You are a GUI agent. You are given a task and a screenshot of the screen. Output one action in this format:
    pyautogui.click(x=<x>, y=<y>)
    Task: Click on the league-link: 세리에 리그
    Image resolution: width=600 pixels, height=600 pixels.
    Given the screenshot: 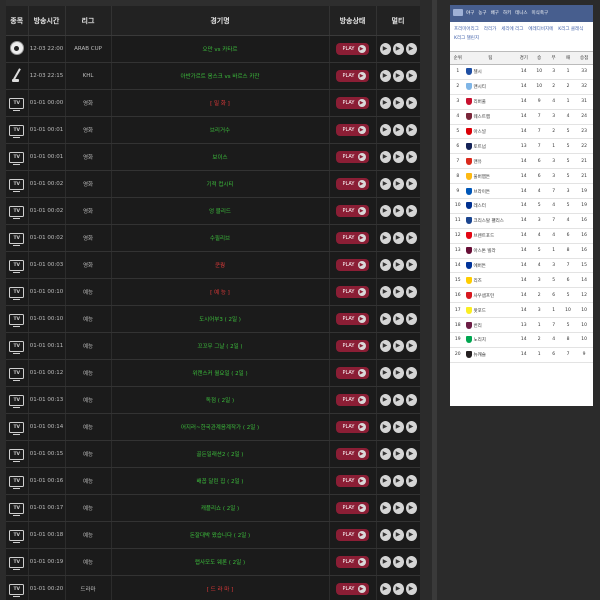 What is the action you would take?
    pyautogui.click(x=512, y=29)
    